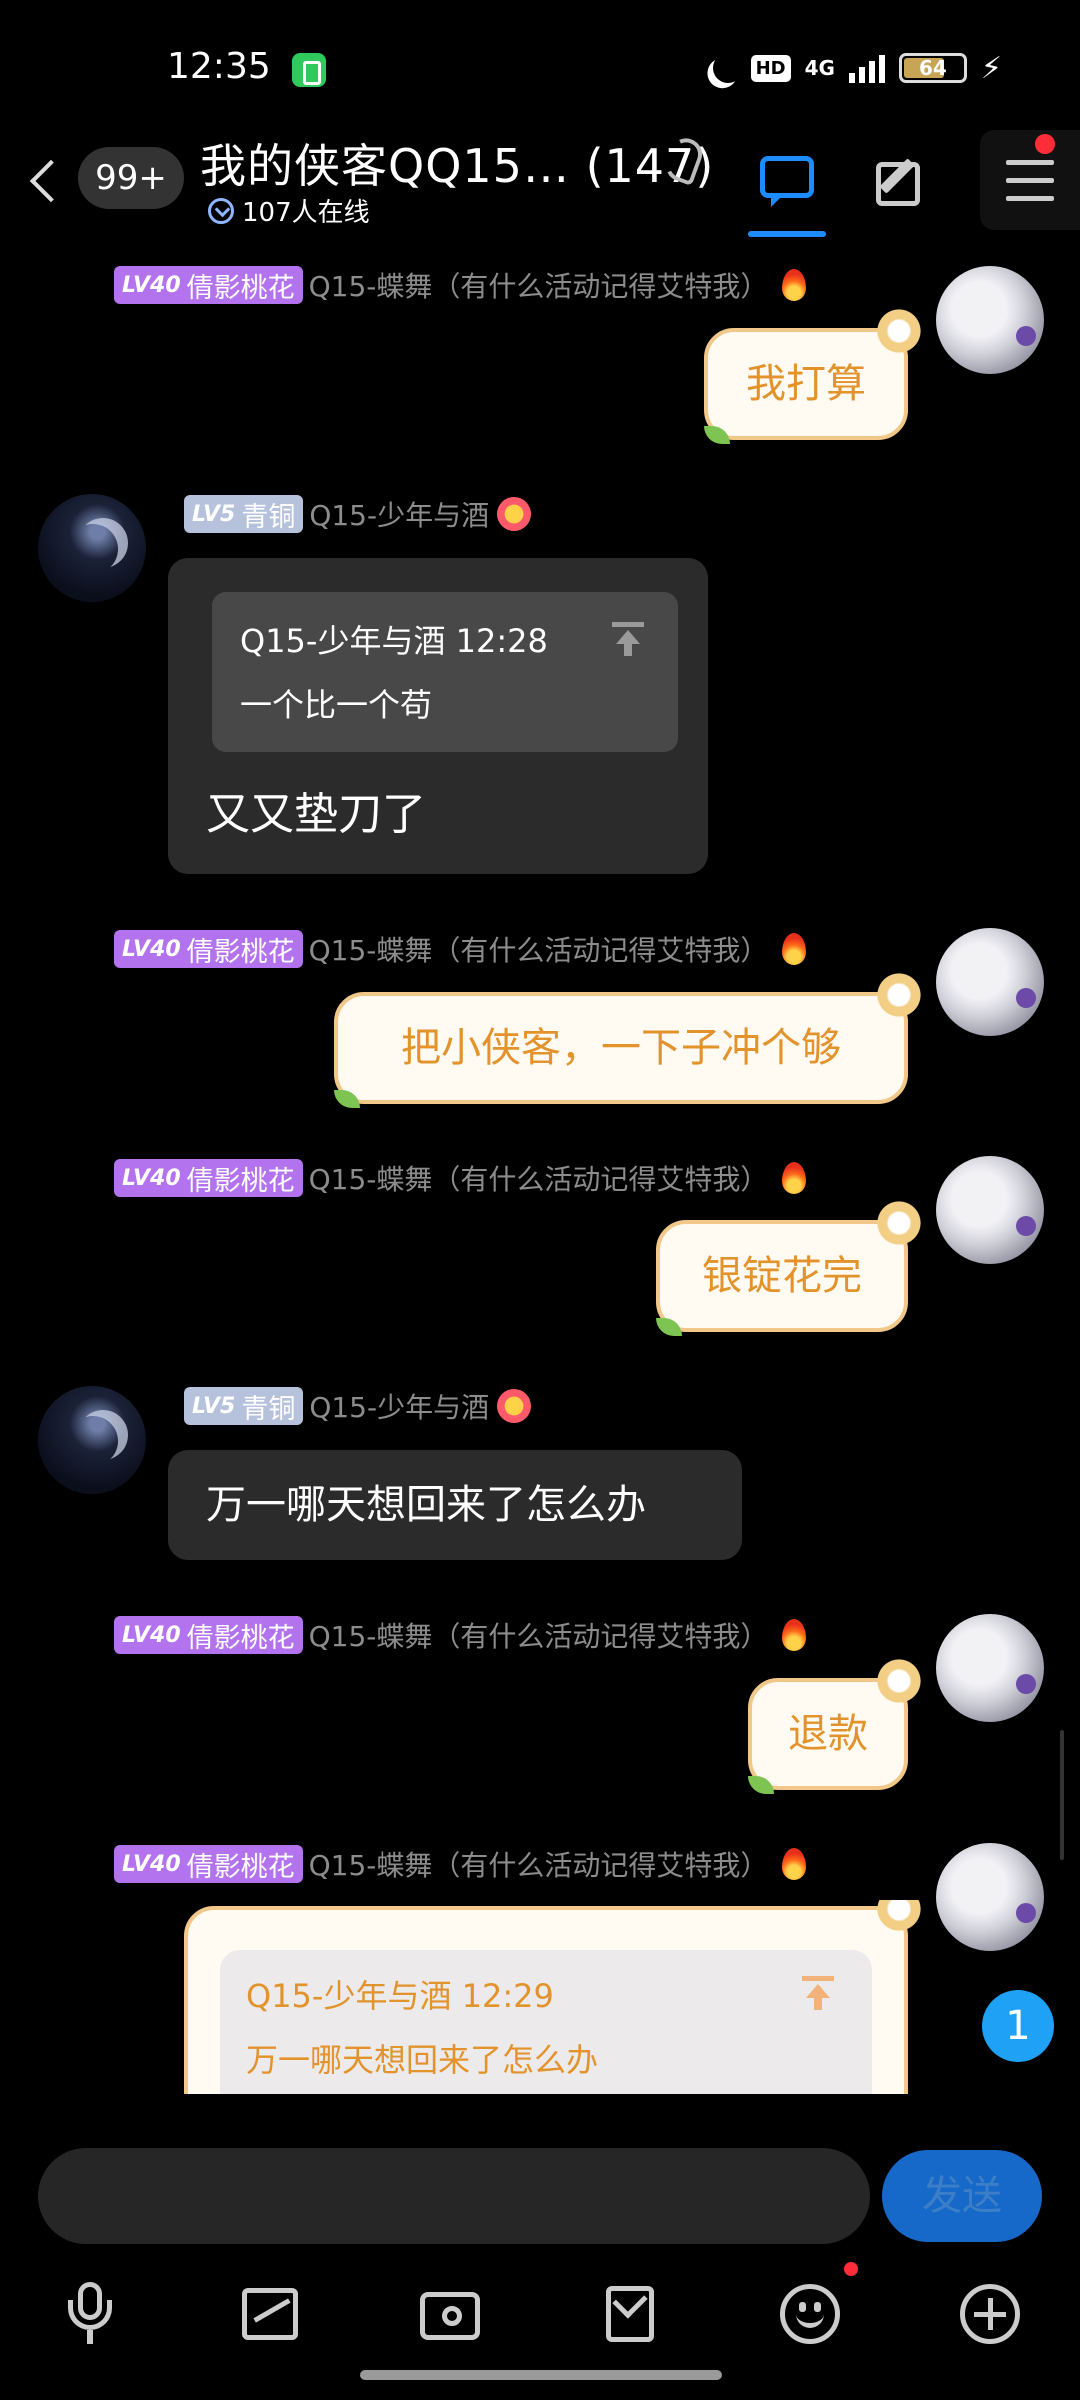 This screenshot has height=2400, width=1080. I want to click on charging-icon: ⚡, so click(991, 68).